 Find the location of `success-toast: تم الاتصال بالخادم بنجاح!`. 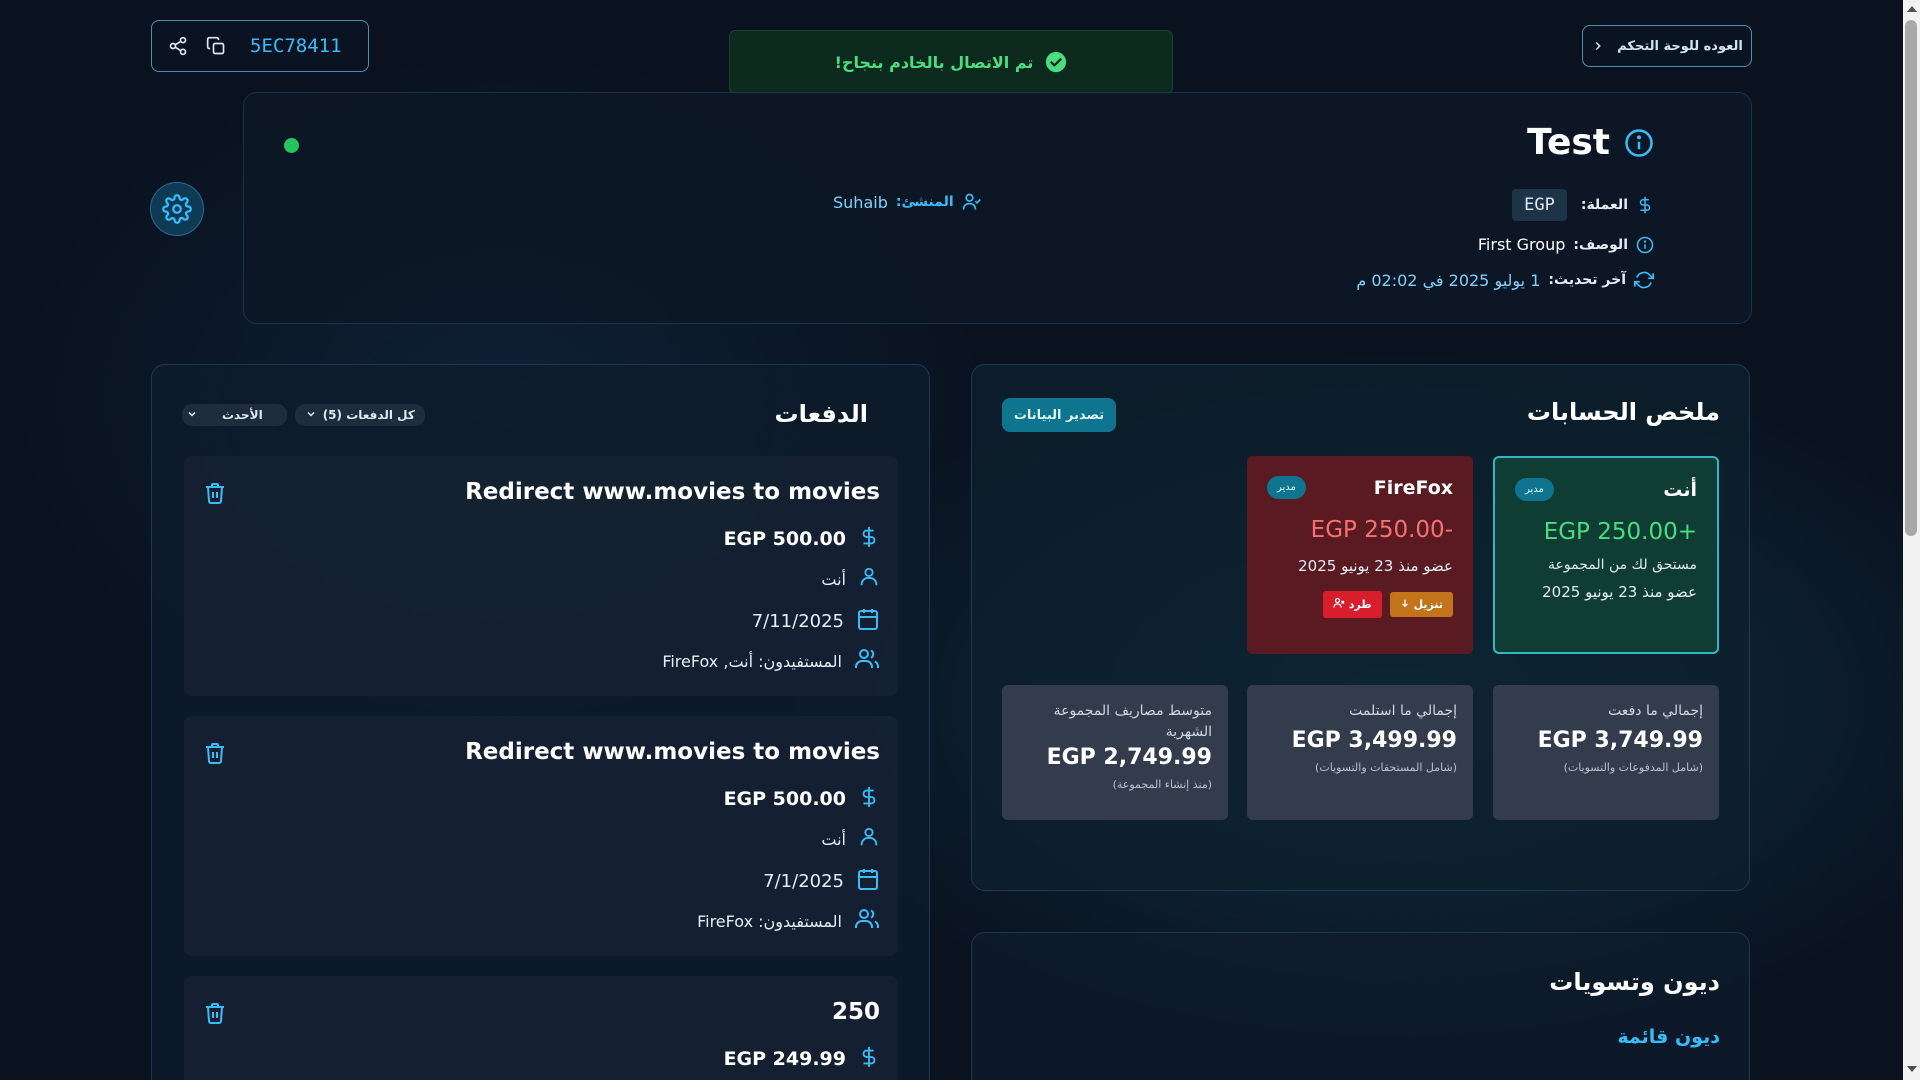

success-toast: تم الاتصال بالخادم بنجاح! is located at coordinates (951, 62).